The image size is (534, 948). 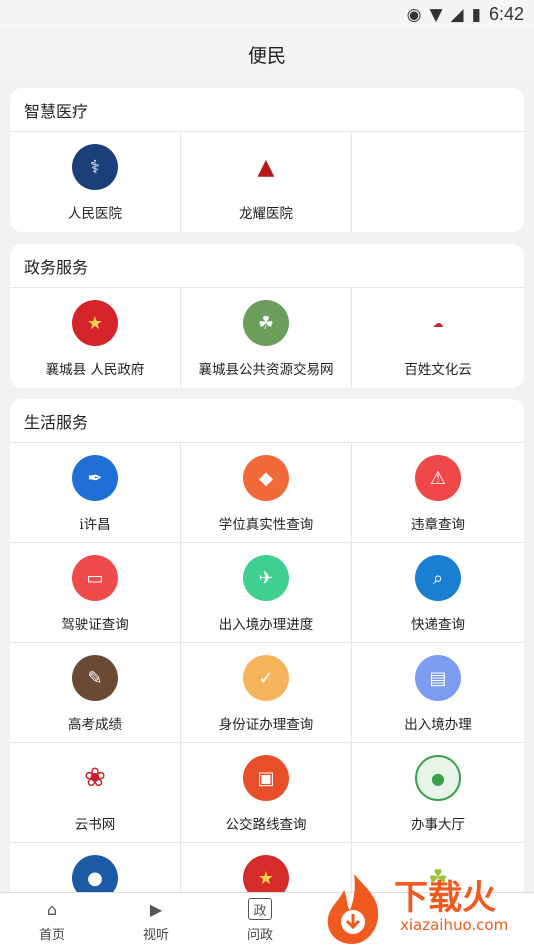 I want to click on yunshu-logo-icon: ❀, so click(x=95, y=778).